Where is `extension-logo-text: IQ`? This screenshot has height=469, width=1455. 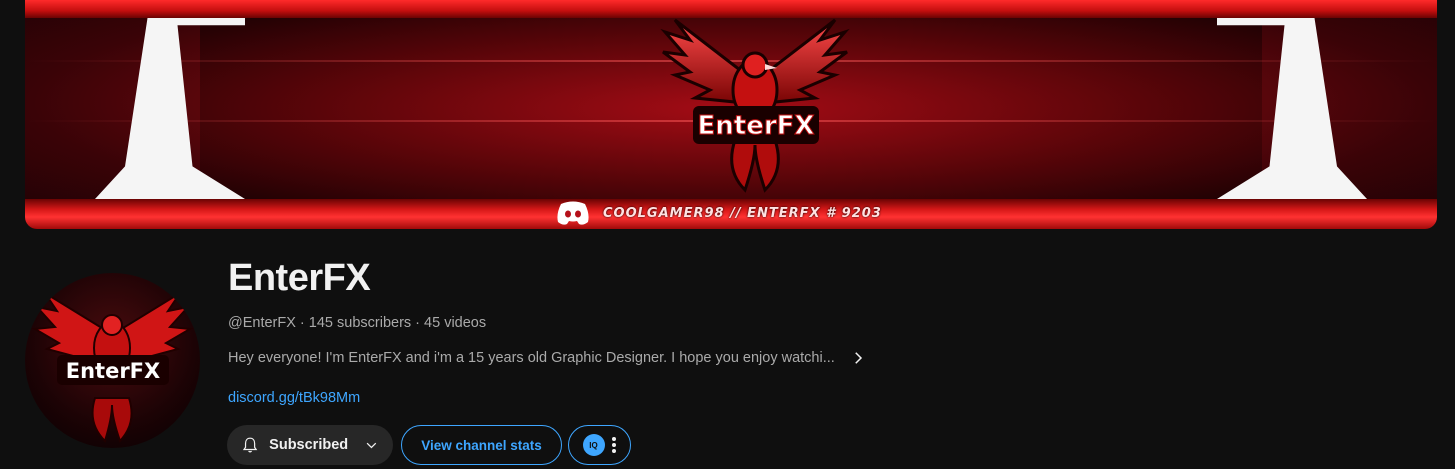
extension-logo-text: IQ is located at coordinates (593, 445).